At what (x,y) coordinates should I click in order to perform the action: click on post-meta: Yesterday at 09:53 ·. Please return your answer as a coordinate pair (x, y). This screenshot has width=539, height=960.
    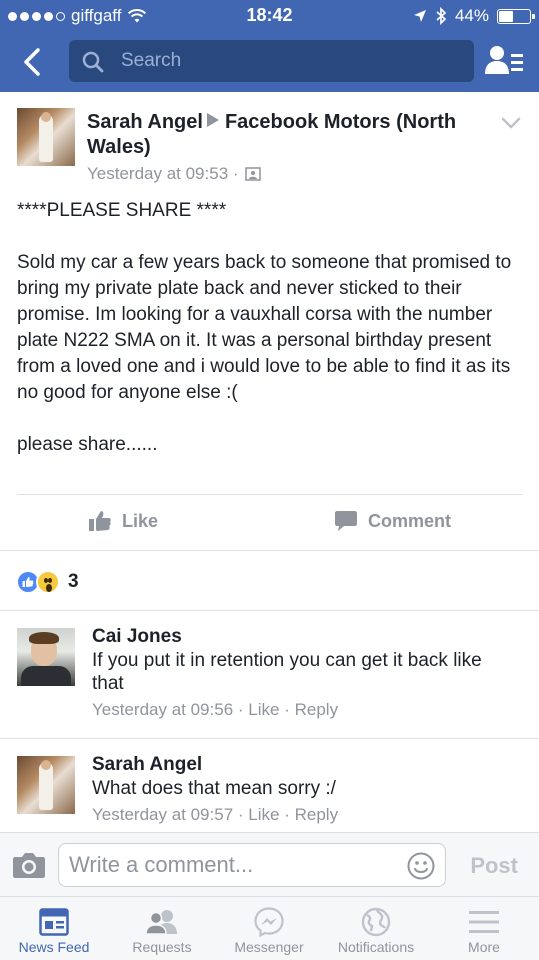
    Looking at the image, I should click on (174, 174).